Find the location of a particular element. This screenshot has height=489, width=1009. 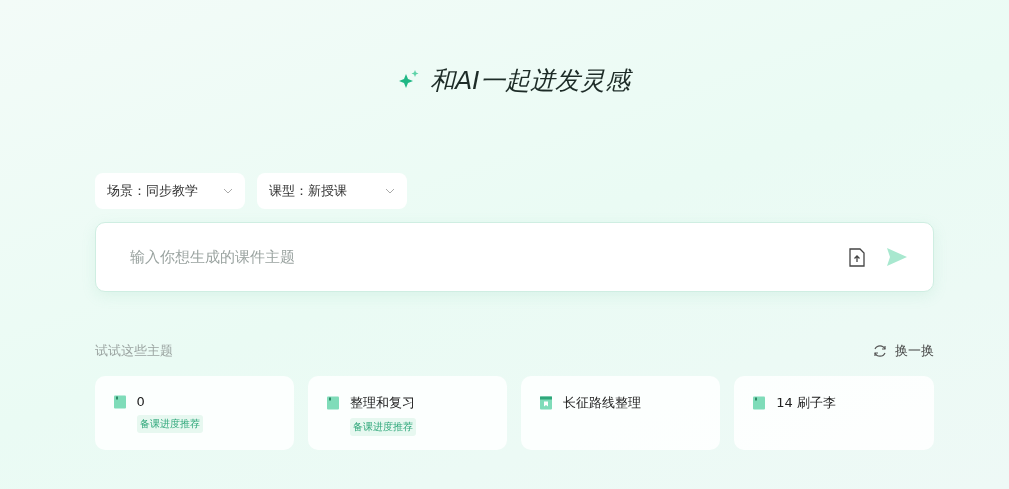

topic-title: 整理和复习 is located at coordinates (382, 403).